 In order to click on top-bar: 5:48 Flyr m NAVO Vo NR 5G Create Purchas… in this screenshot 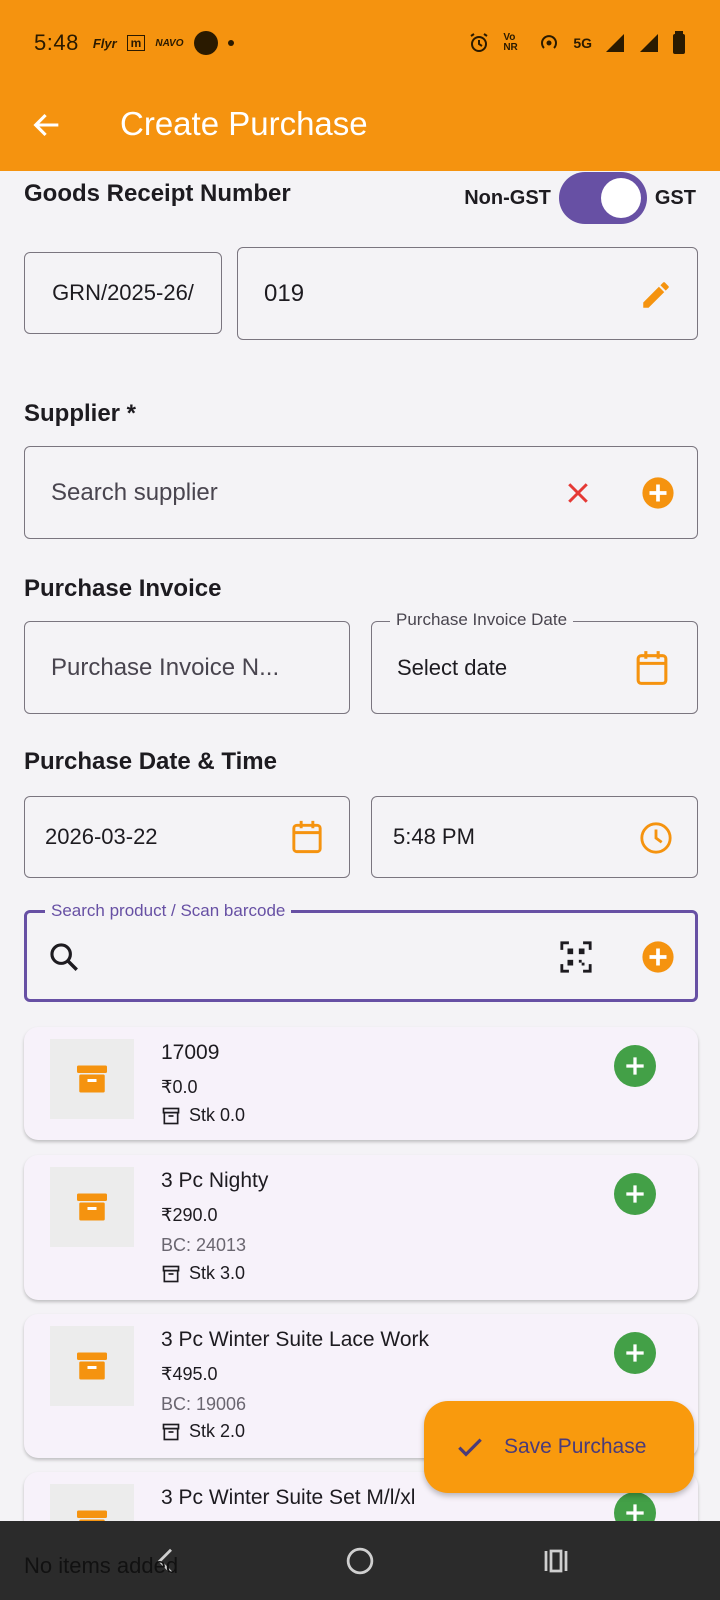, I will do `click(360, 85)`.